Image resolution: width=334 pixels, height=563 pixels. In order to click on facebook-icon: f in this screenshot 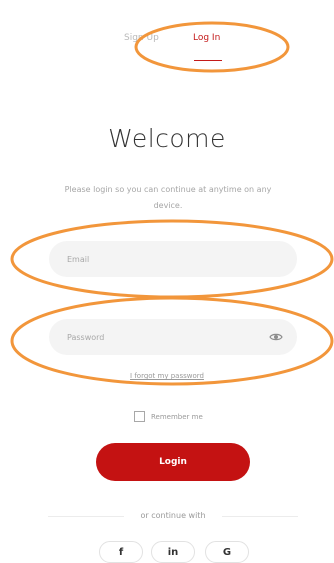, I will do `click(121, 552)`.